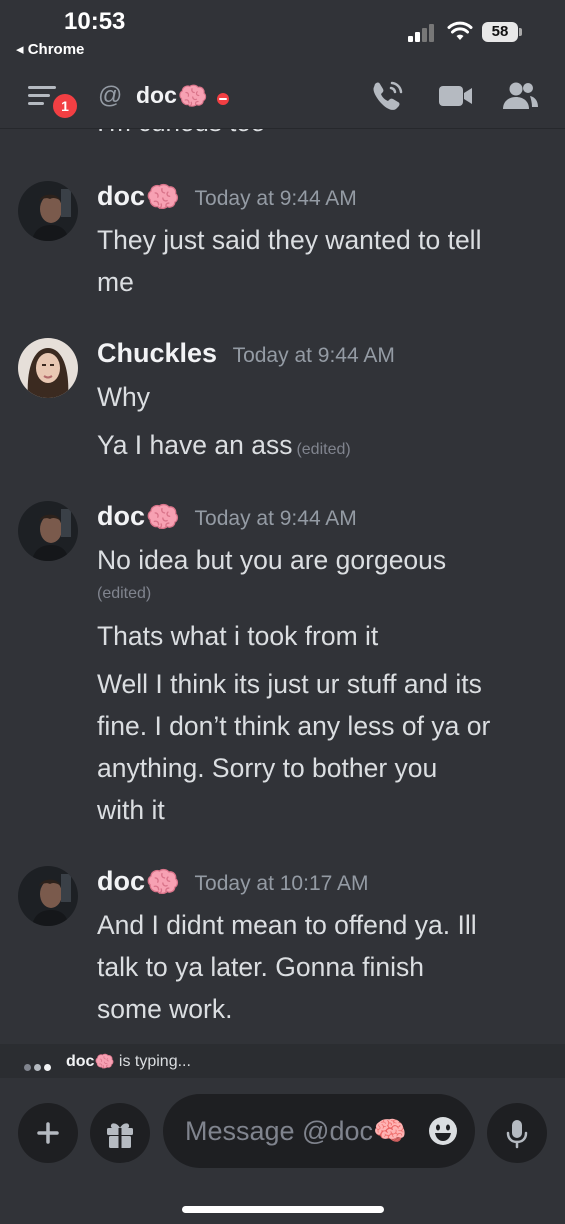 The height and width of the screenshot is (1224, 565). What do you see at coordinates (110, 95) in the screenshot?
I see `at-icon: @` at bounding box center [110, 95].